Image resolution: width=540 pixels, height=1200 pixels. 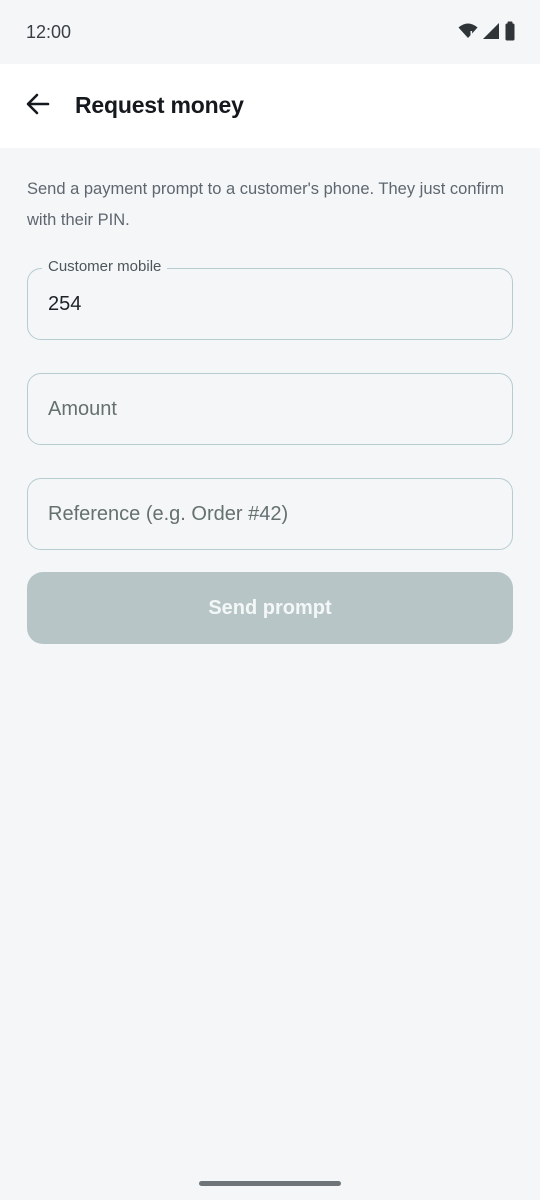 I want to click on customer-mobile-input, so click(x=268, y=304).